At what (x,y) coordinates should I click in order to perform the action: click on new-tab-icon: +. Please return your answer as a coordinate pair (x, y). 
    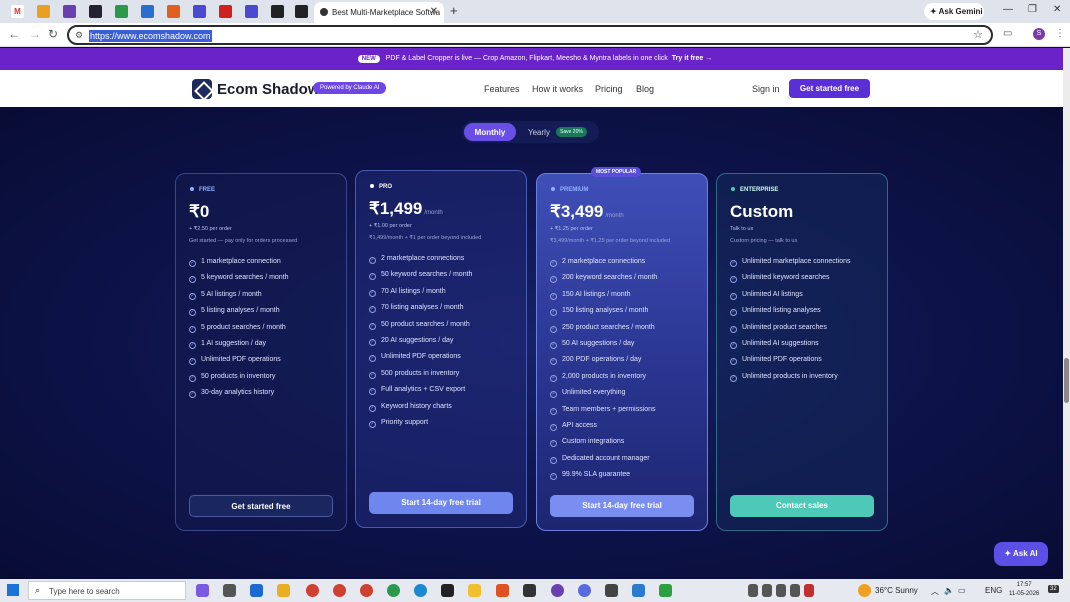
    Looking at the image, I should click on (454, 10).